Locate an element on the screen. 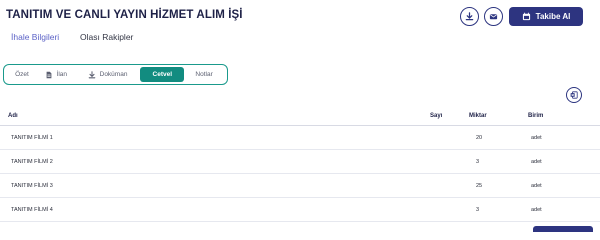  excel-icon is located at coordinates (574, 95).